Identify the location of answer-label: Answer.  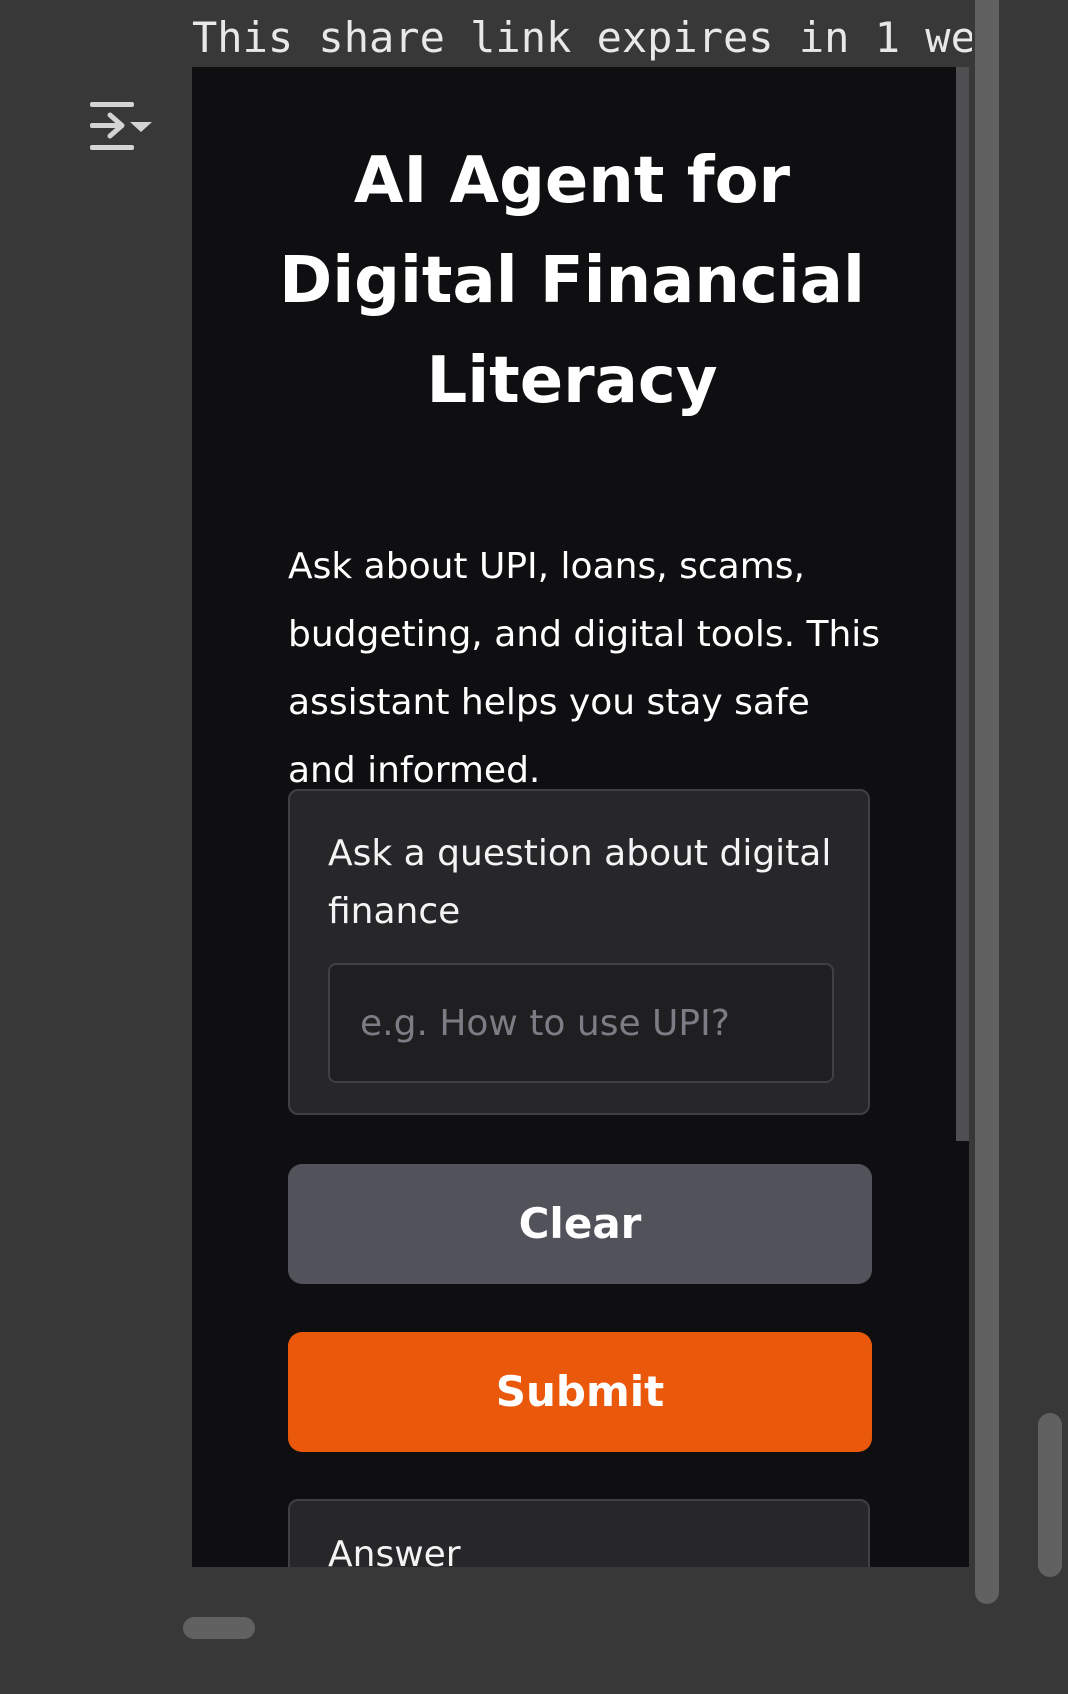
(394, 1550).